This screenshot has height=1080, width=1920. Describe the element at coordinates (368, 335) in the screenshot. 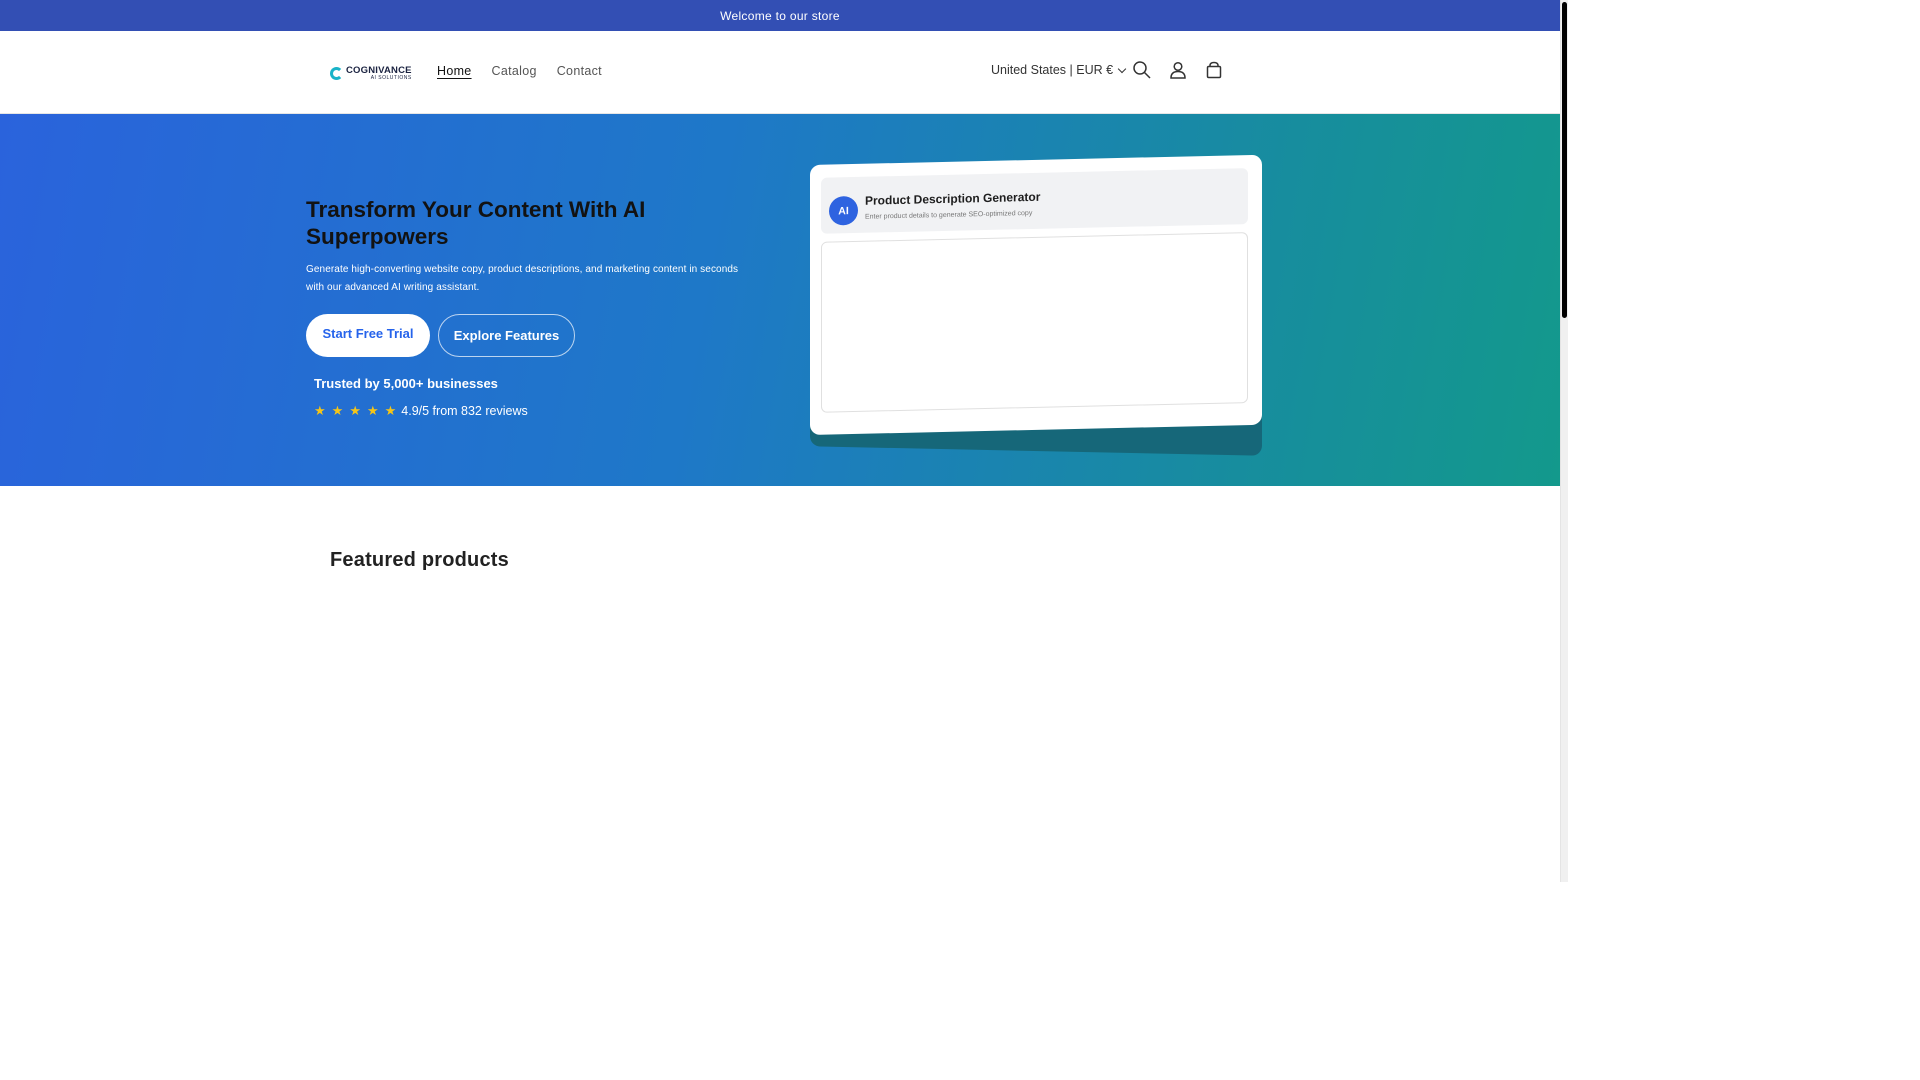

I see `start-free-trial-button: Start Free Trial` at that location.